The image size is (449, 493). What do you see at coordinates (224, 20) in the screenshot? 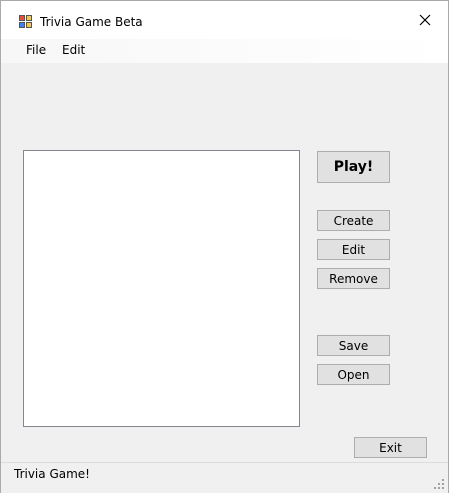
I see `title-bar: Trivia Game Beta` at bounding box center [224, 20].